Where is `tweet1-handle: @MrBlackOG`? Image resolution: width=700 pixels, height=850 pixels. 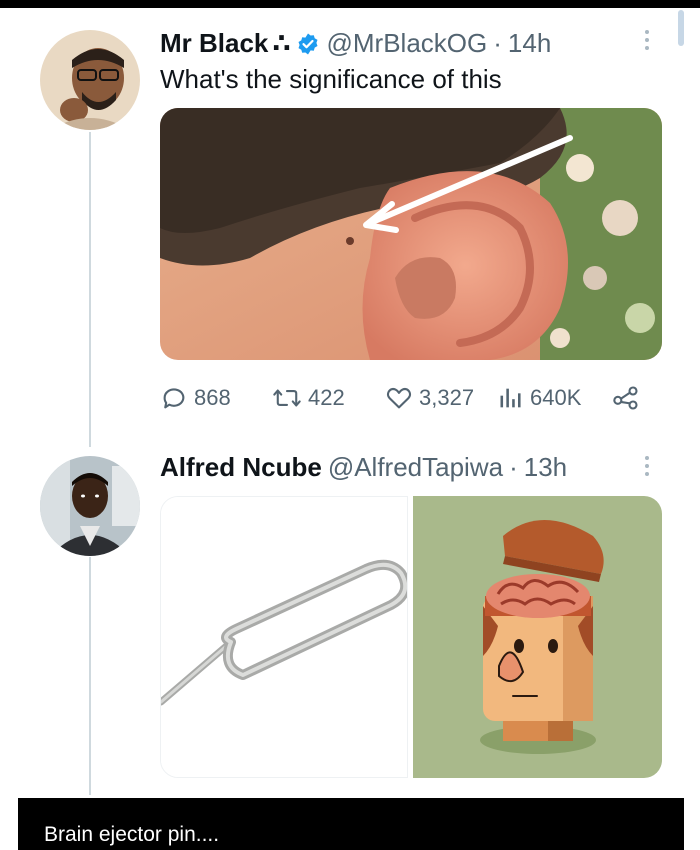 tweet1-handle: @MrBlackOG is located at coordinates (406, 43).